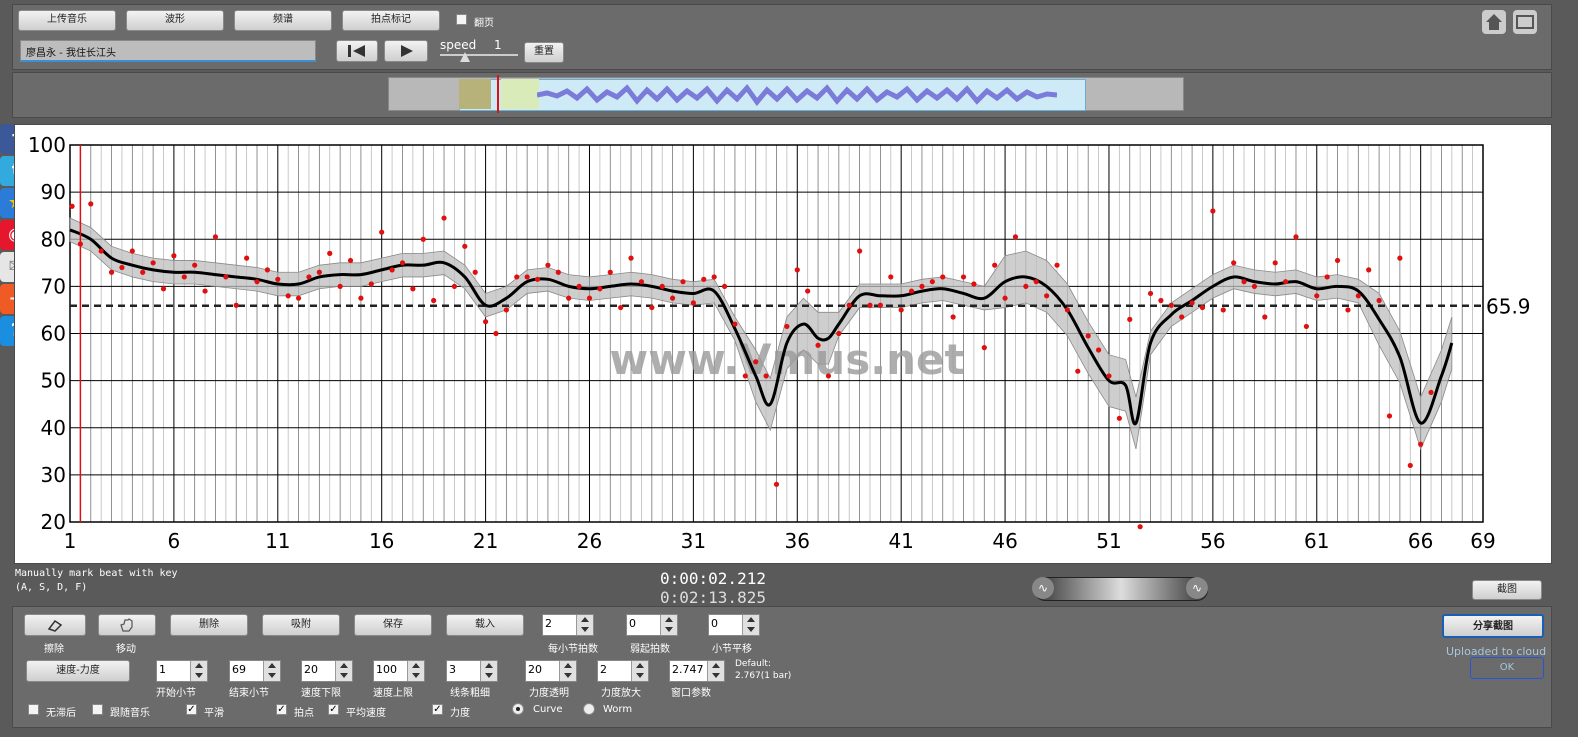 This screenshot has height=737, width=1578. What do you see at coordinates (734, 625) in the screenshot?
I see `bar-shift-stepper: 0` at bounding box center [734, 625].